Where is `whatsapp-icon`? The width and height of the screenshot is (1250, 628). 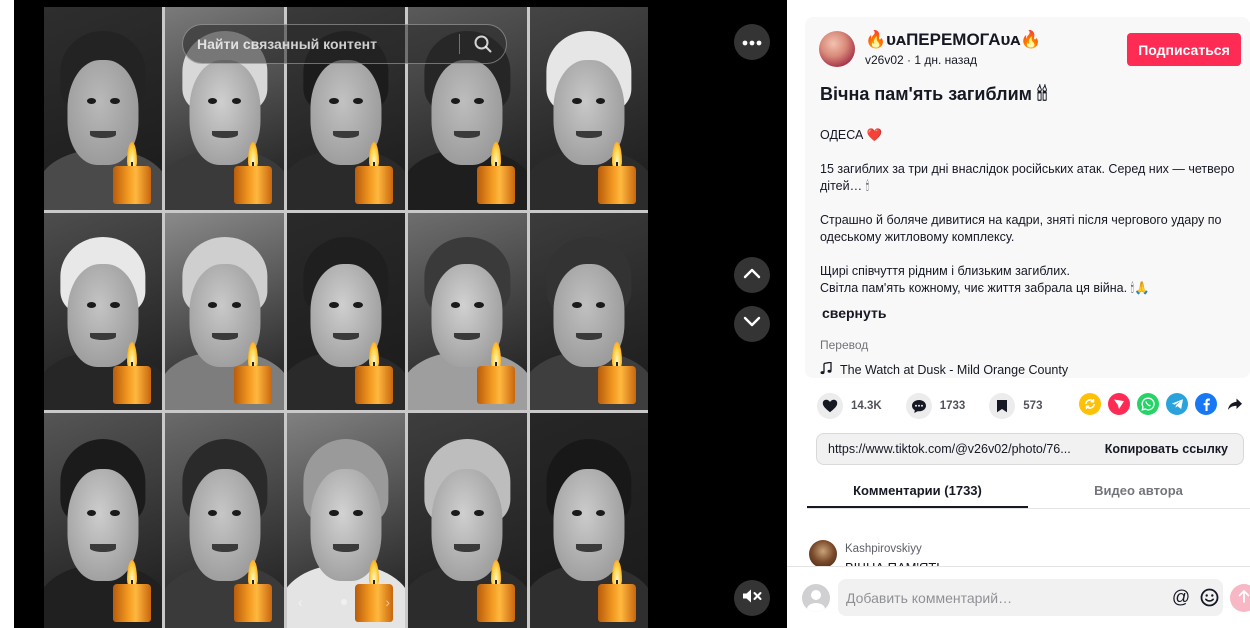 whatsapp-icon is located at coordinates (1148, 404).